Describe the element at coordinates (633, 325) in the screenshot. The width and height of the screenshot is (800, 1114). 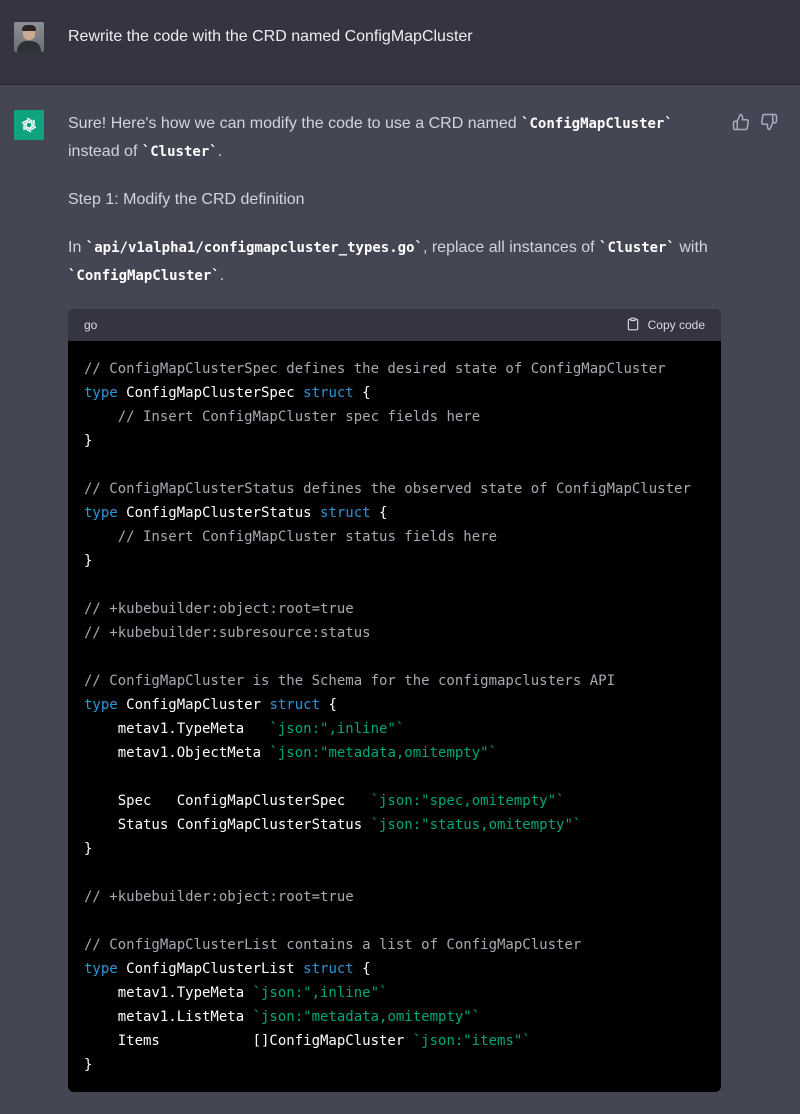
I see `clipboard-icon` at that location.